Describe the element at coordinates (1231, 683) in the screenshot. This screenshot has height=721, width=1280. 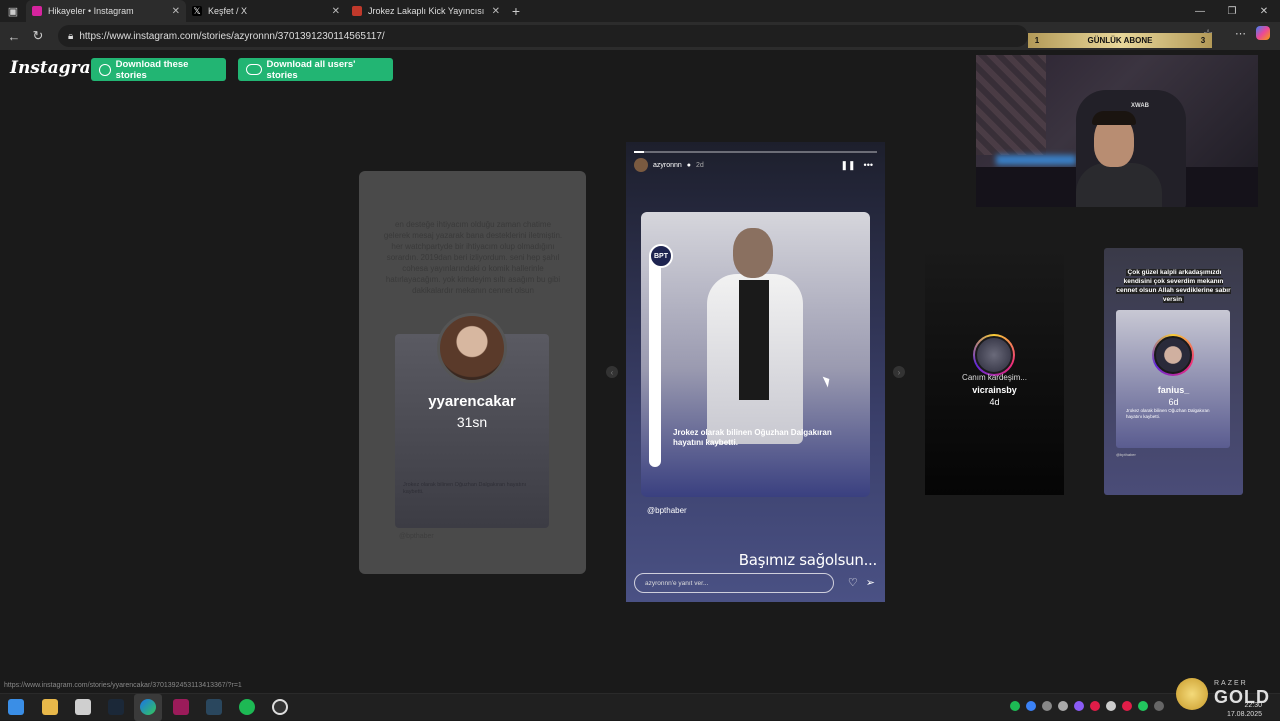
I see `razer-brand: RAZER` at that location.